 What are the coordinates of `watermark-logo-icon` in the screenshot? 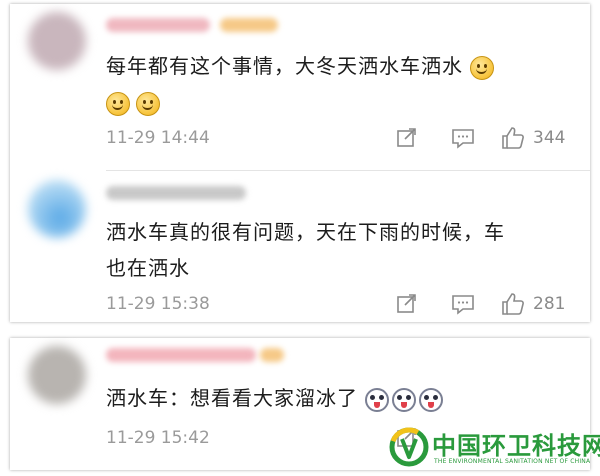 It's located at (409, 447).